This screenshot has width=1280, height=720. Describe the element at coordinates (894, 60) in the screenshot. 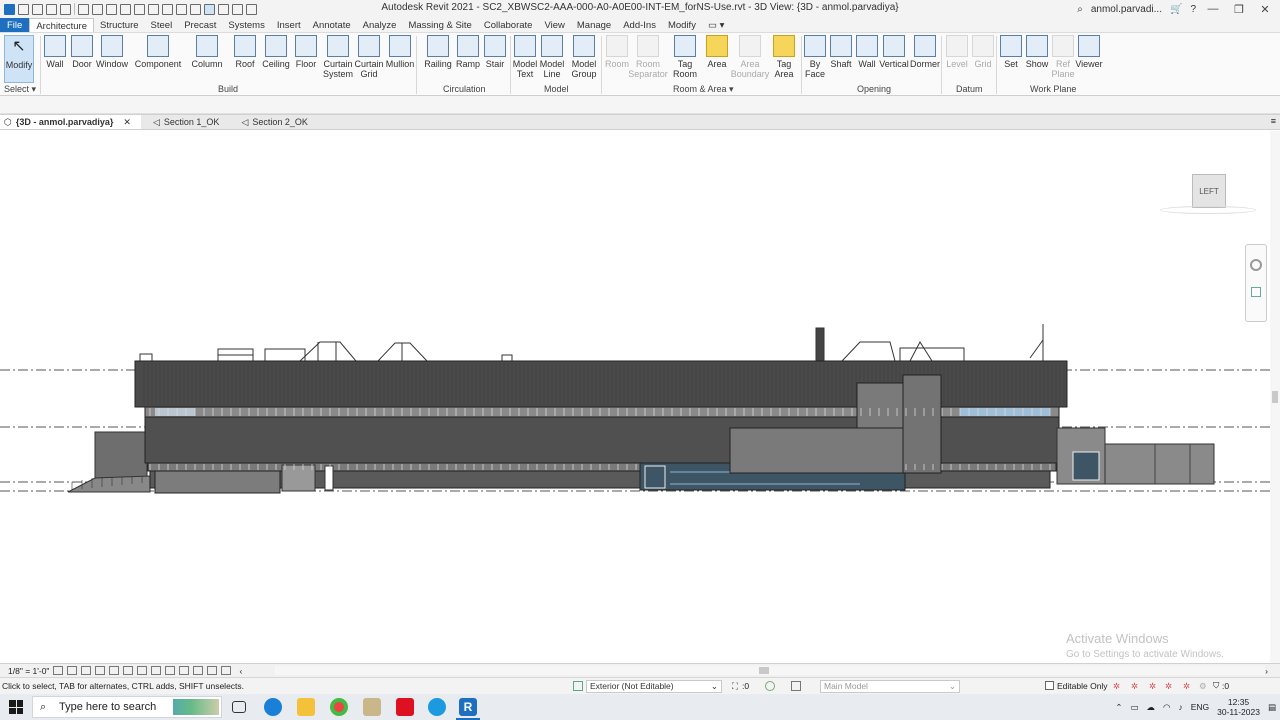

I see `vertical-button: Vertical` at that location.